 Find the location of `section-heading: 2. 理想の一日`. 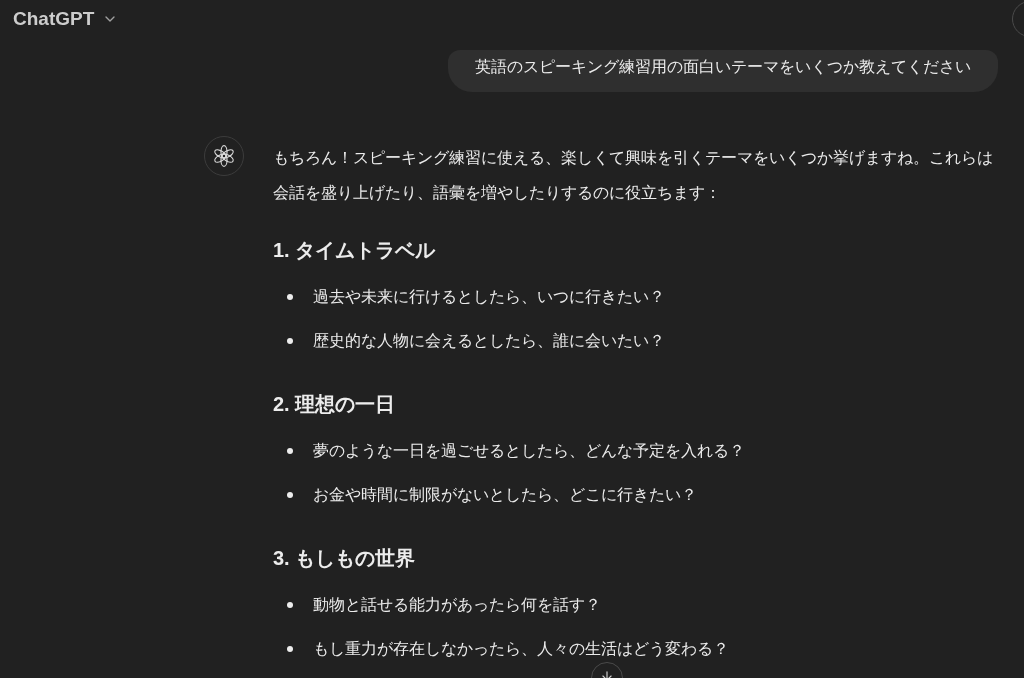

section-heading: 2. 理想の一日 is located at coordinates (335, 404).